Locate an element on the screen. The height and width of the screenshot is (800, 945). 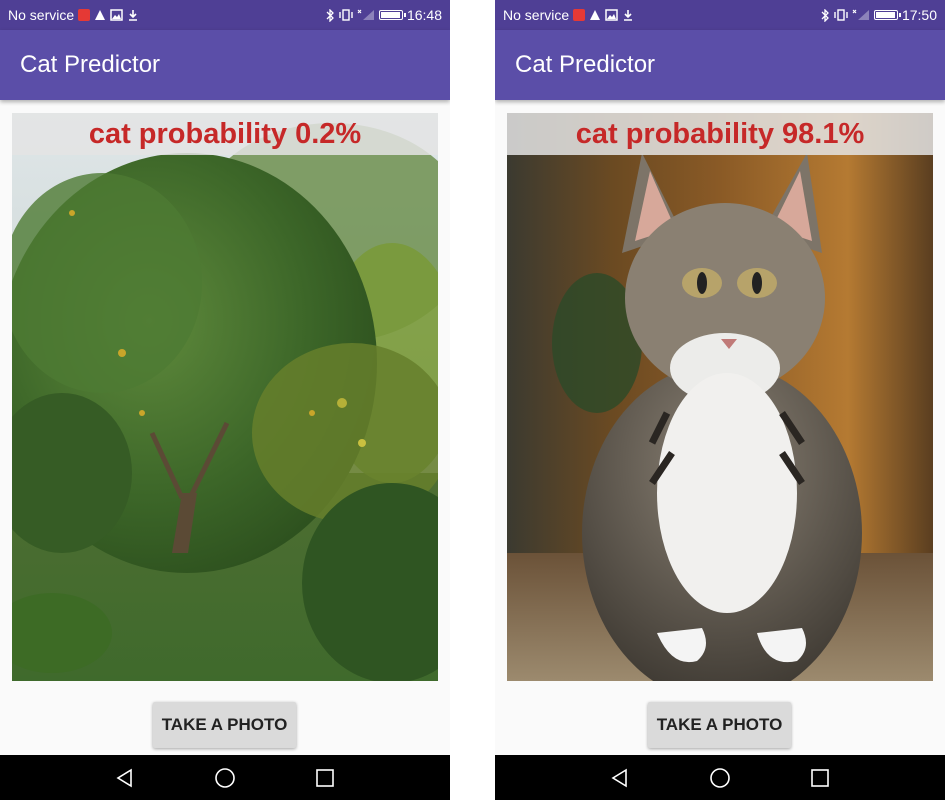
probability-banner: cat probability 98.1% is located at coordinates (720, 134).